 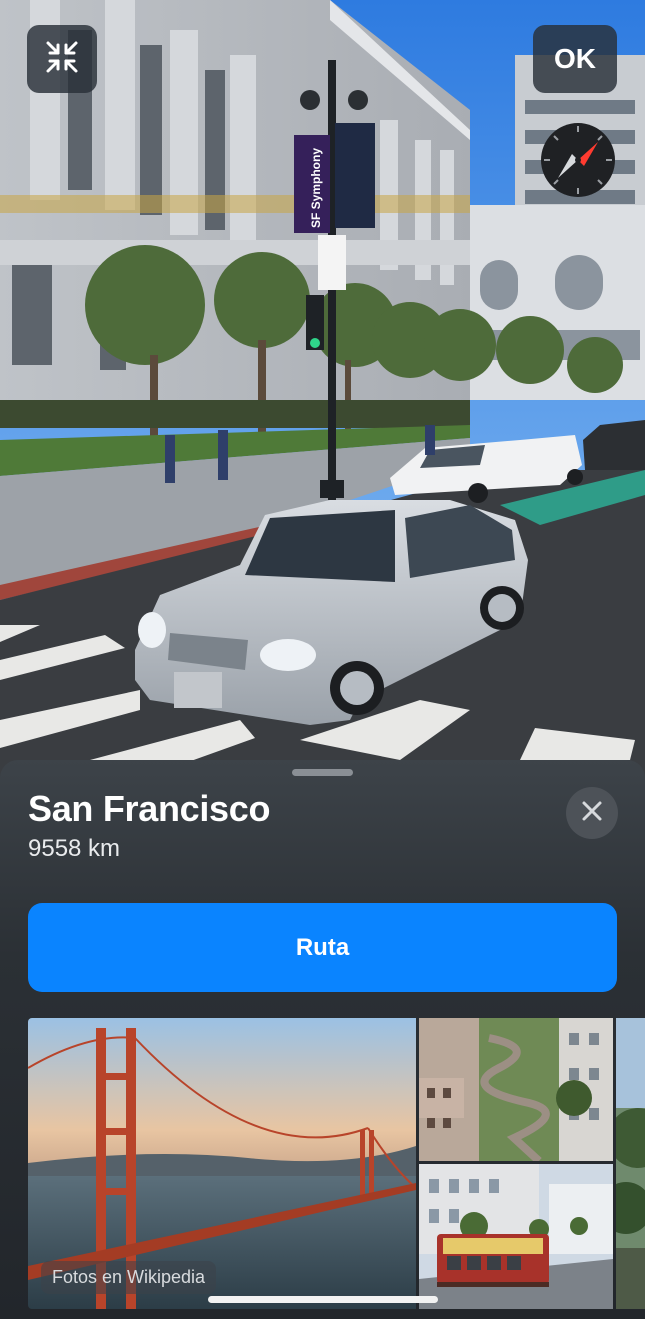 I want to click on home-indicator, so click(x=323, y=1299).